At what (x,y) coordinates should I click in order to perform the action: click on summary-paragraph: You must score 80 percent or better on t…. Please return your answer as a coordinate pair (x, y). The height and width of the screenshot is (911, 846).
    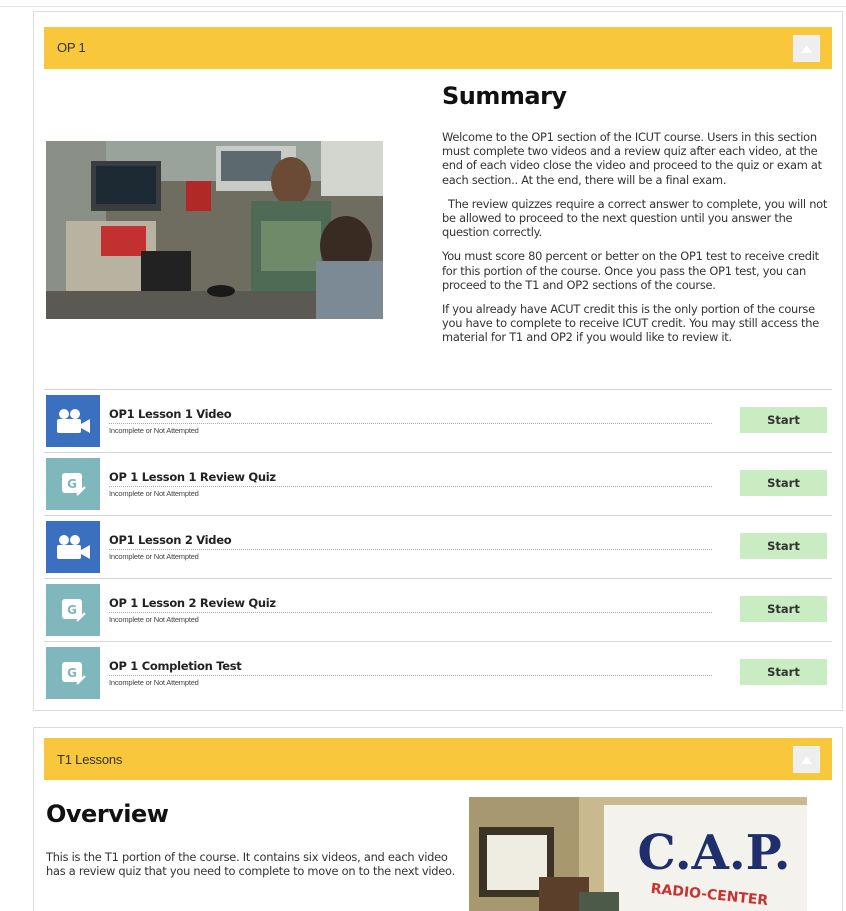
    Looking at the image, I should click on (630, 270).